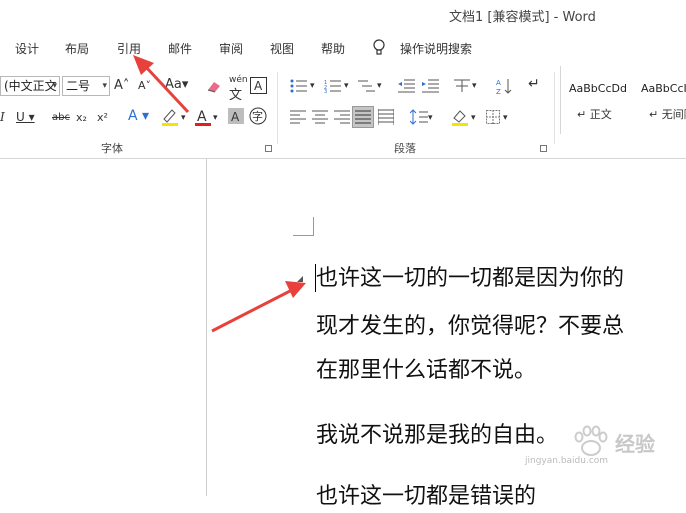 The height and width of the screenshot is (513, 686). I want to click on align-left-icon, so click(298, 117).